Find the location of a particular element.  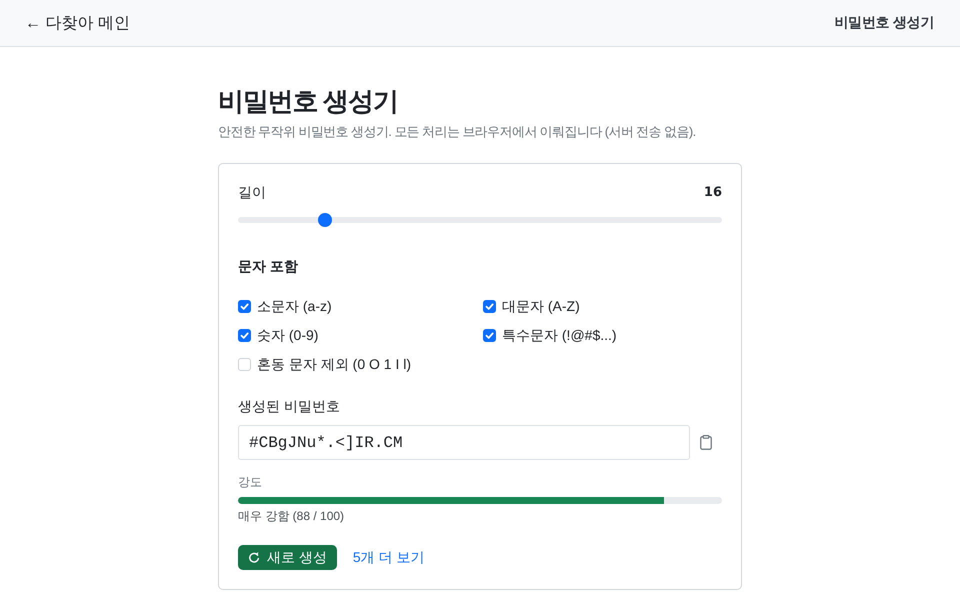

option-label: 숫자 (0-9) is located at coordinates (287, 335).